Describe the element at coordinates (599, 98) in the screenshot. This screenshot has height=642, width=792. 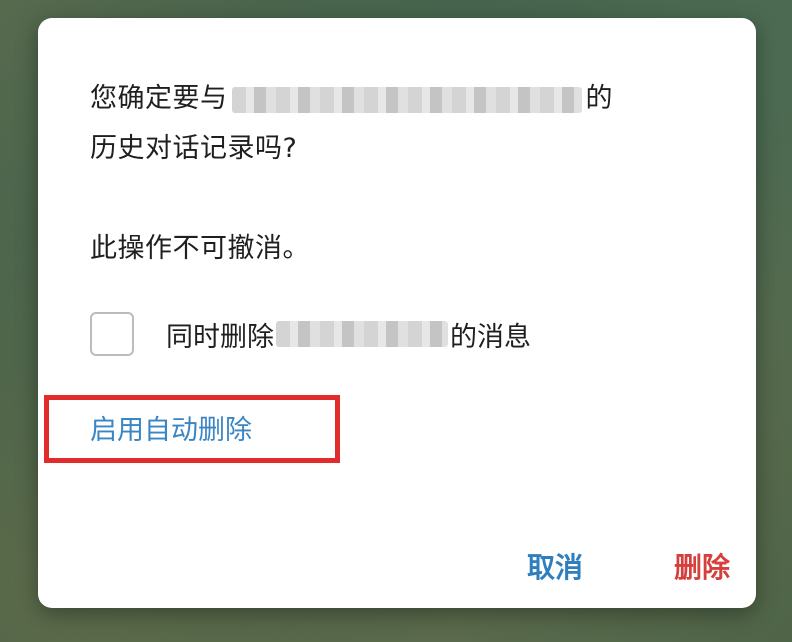
I see `message-suffix: 的` at that location.